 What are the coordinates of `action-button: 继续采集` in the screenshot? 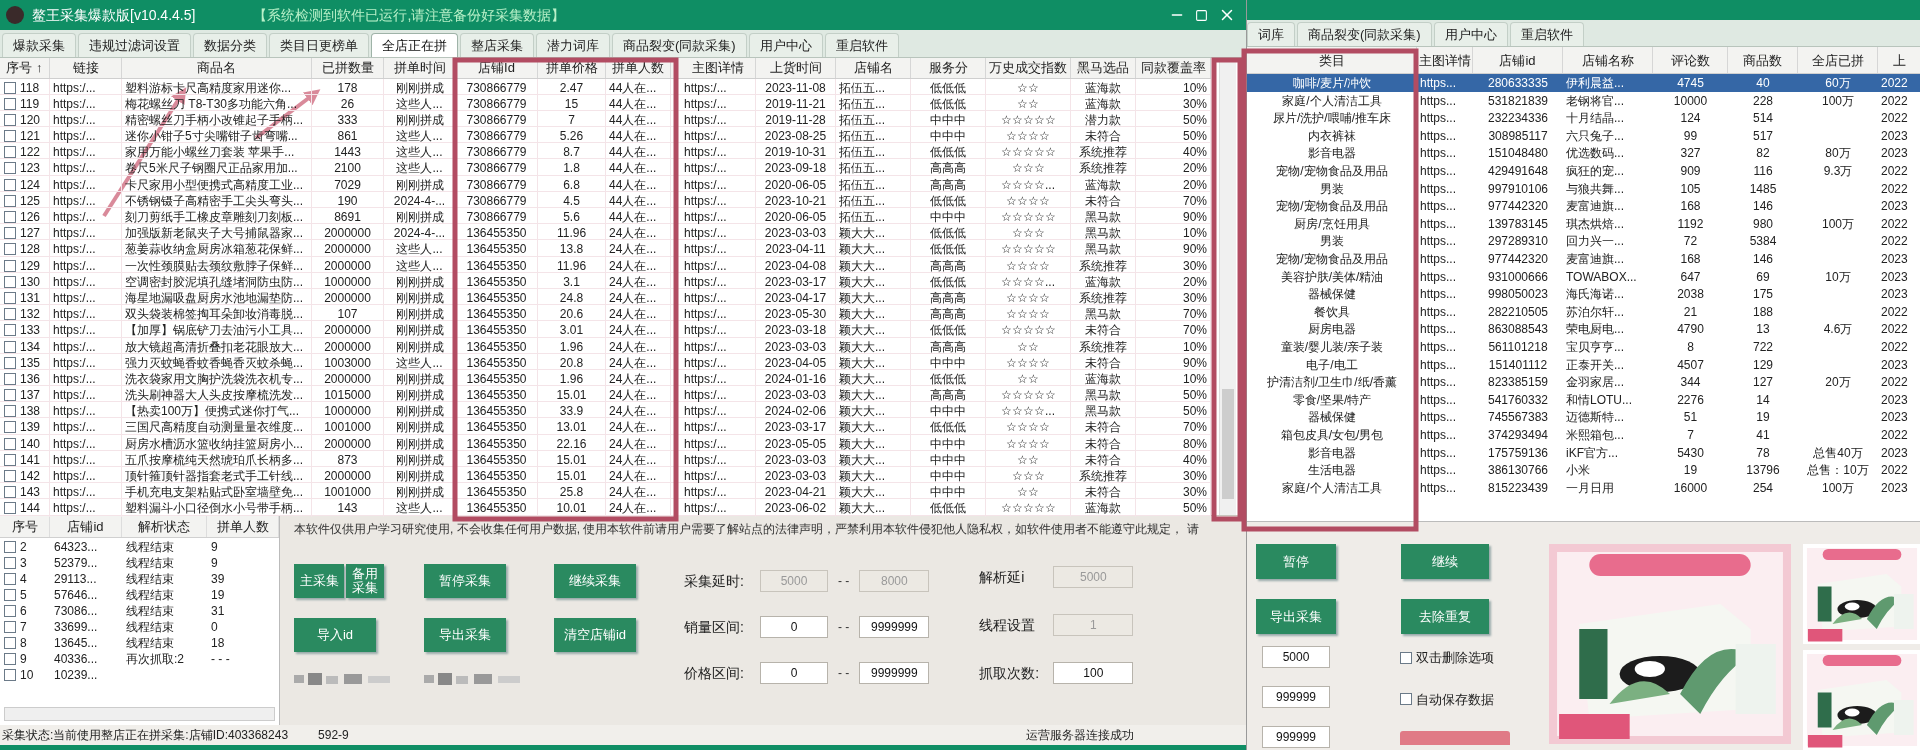 It's located at (595, 581).